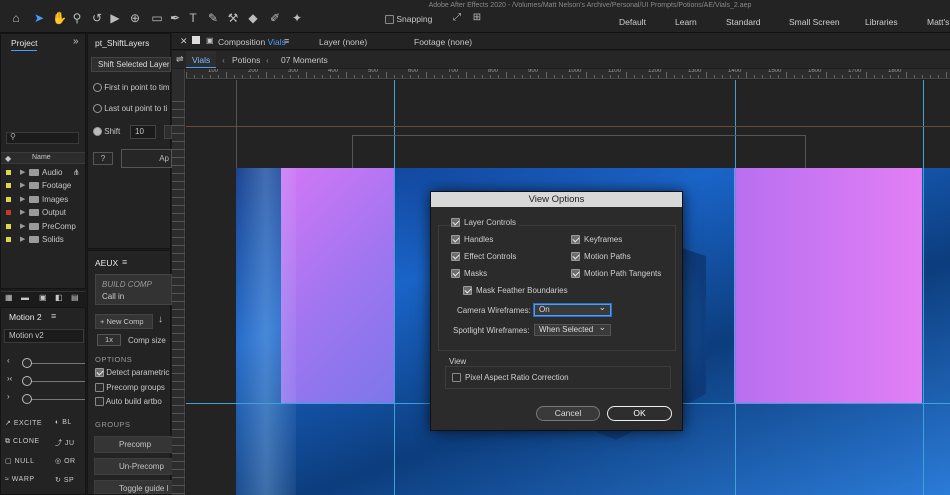 Image resolution: width=950 pixels, height=495 pixels. What do you see at coordinates (16, 18) in the screenshot?
I see `home-icon: ⌂` at bounding box center [16, 18].